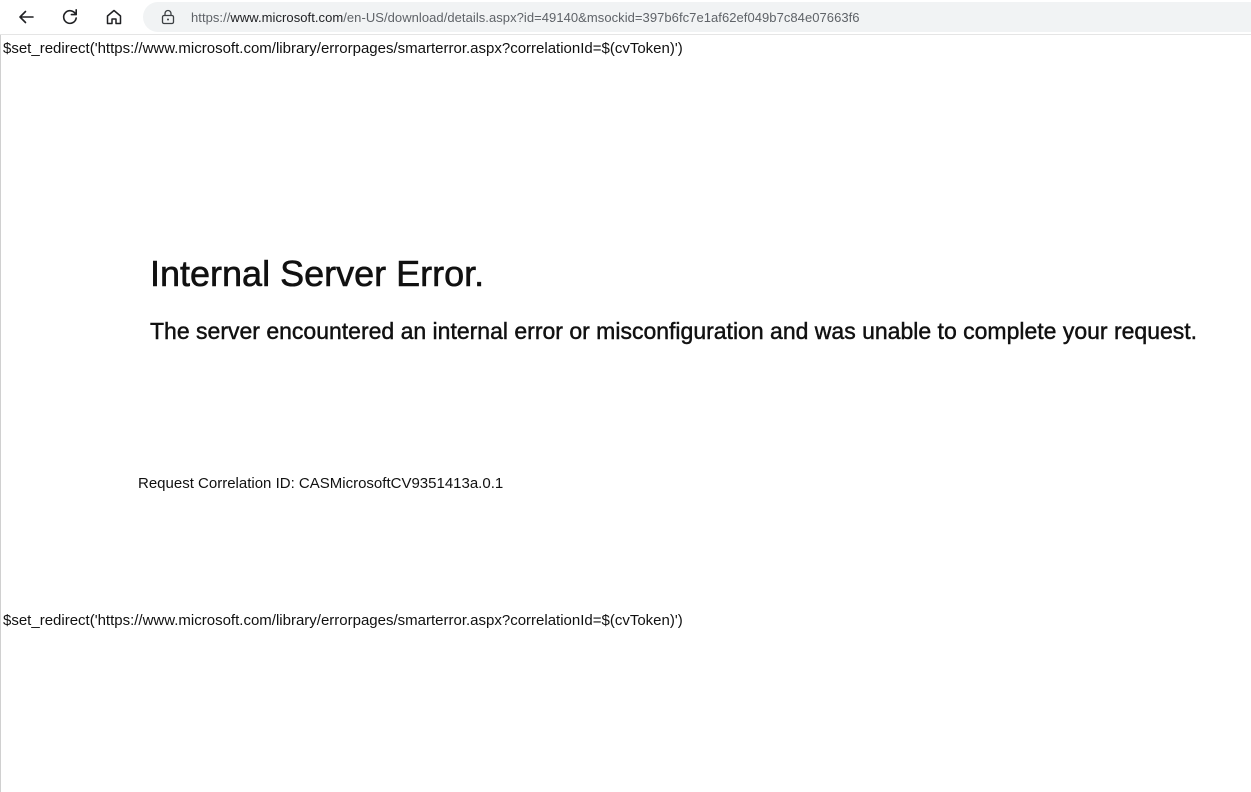  I want to click on back-button, so click(26, 17).